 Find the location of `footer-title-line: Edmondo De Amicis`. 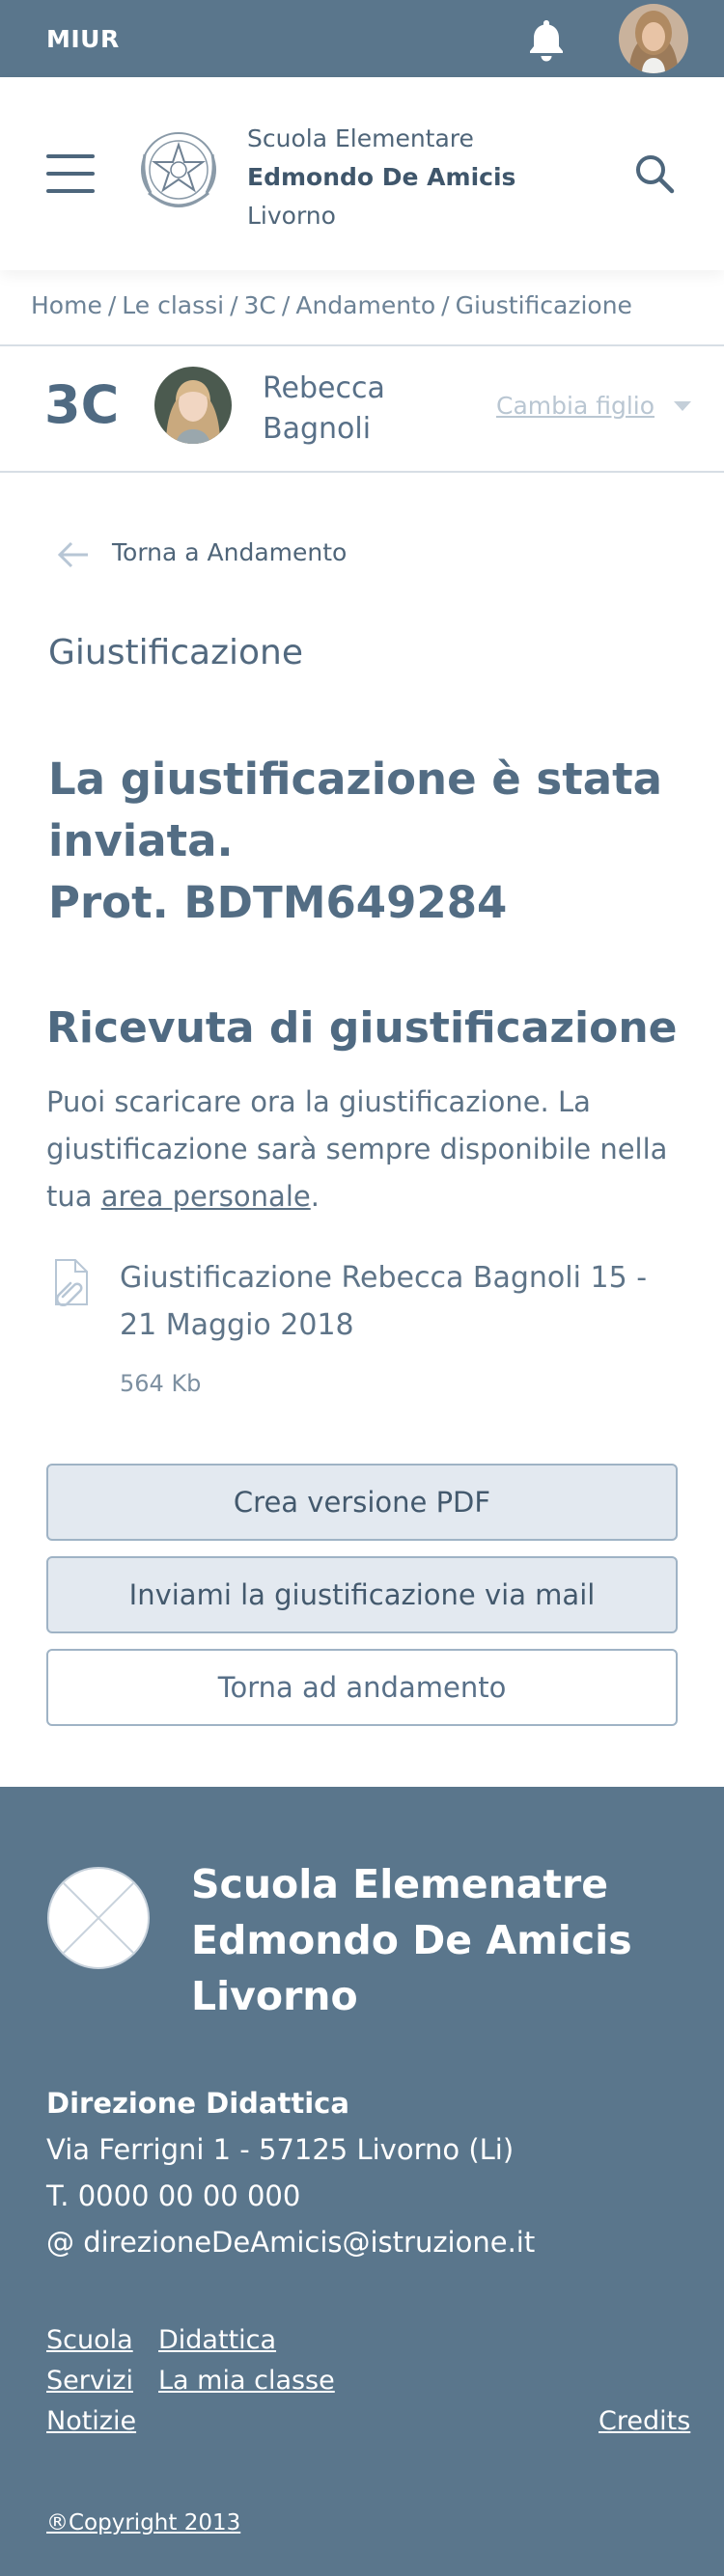

footer-title-line: Edmondo De Amicis is located at coordinates (412, 1940).